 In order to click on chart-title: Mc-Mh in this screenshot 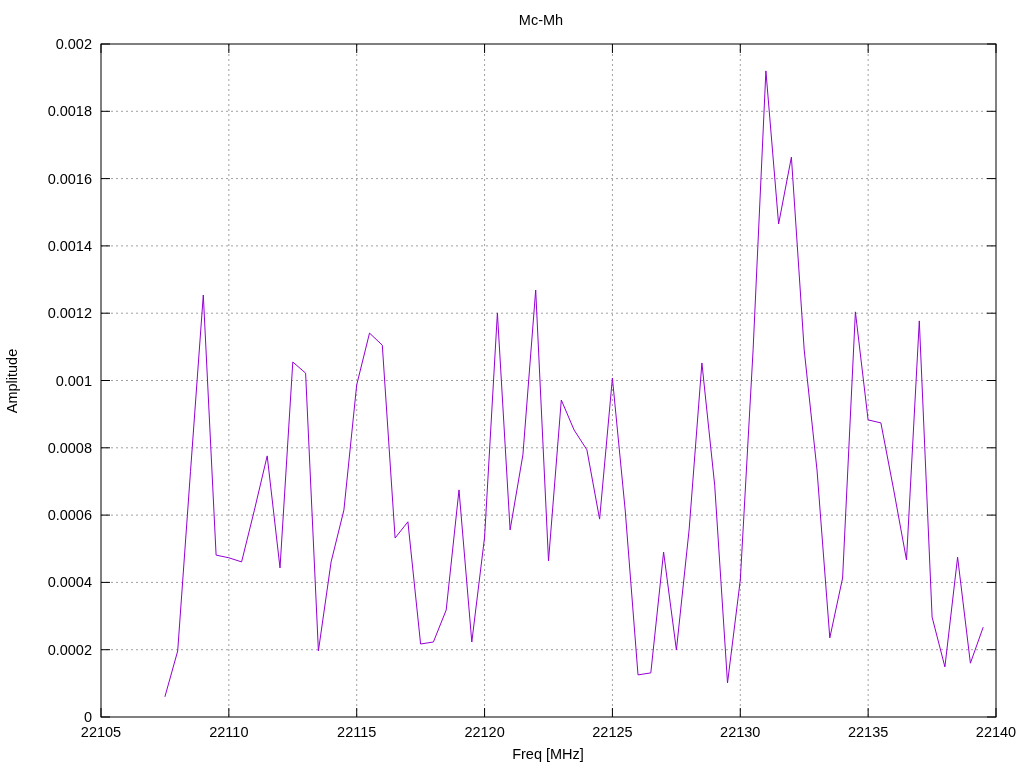, I will do `click(541, 20)`.